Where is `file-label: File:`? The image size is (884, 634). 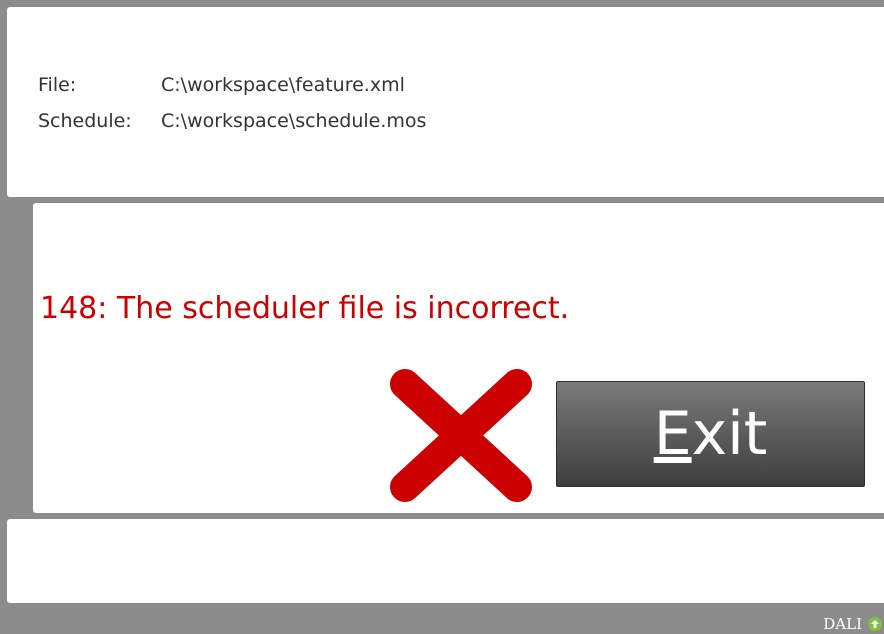 file-label: File: is located at coordinates (57, 85).